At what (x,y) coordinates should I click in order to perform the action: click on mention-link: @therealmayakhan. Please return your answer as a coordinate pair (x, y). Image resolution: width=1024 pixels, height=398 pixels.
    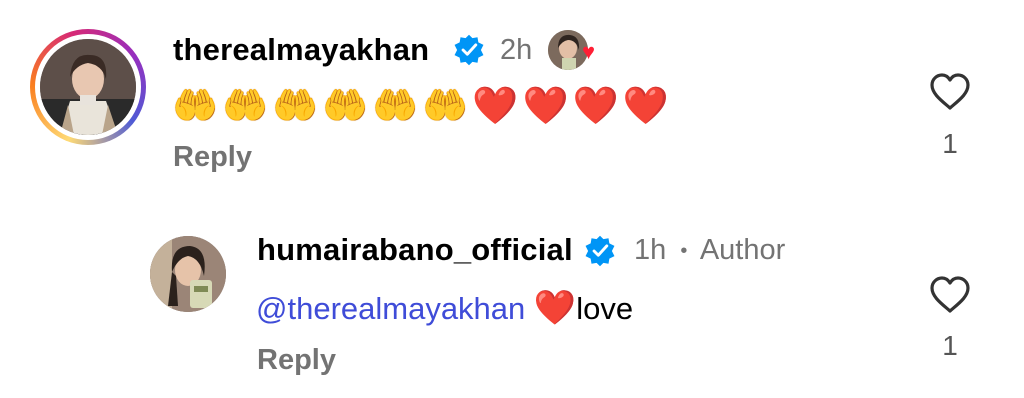
    Looking at the image, I should click on (390, 308).